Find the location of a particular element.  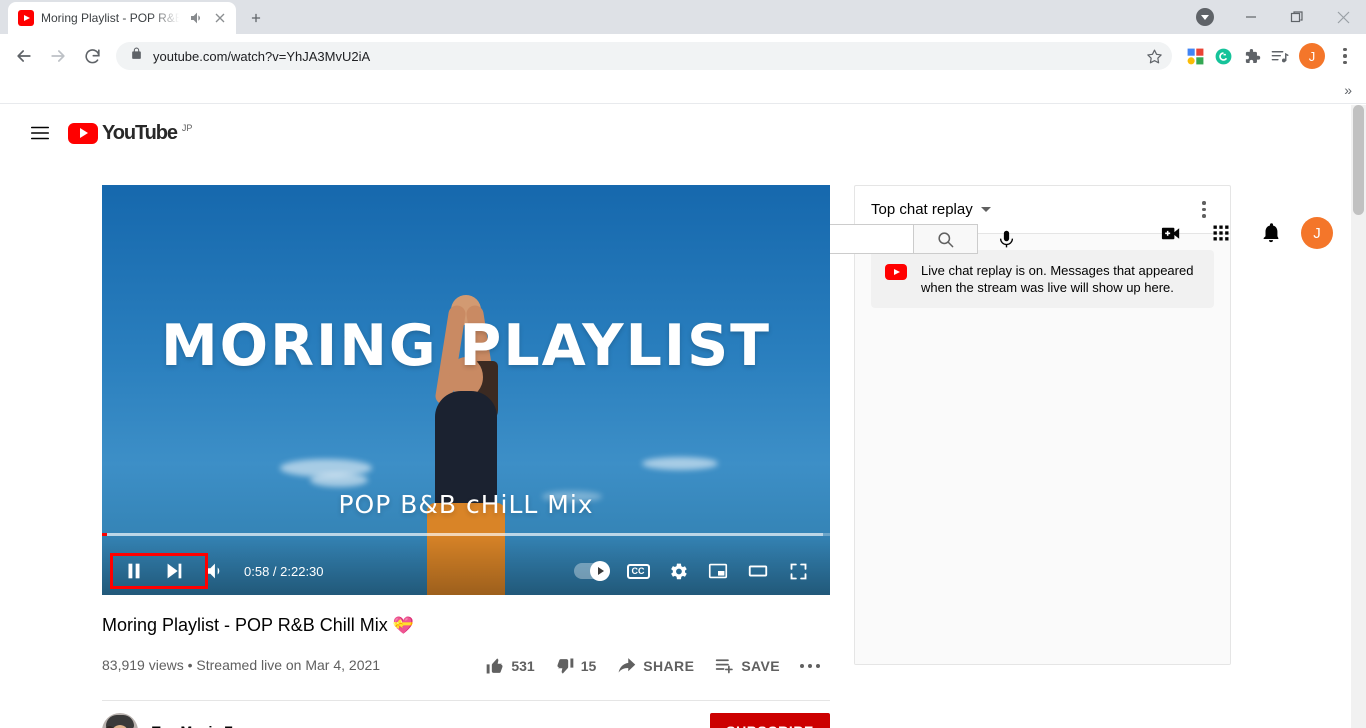

create-video-icon is located at coordinates (1171, 233).